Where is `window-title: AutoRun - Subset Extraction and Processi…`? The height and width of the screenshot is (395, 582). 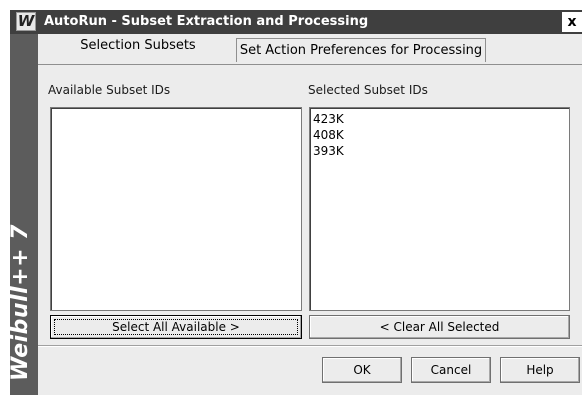 window-title: AutoRun - Subset Extraction and Processi… is located at coordinates (206, 21).